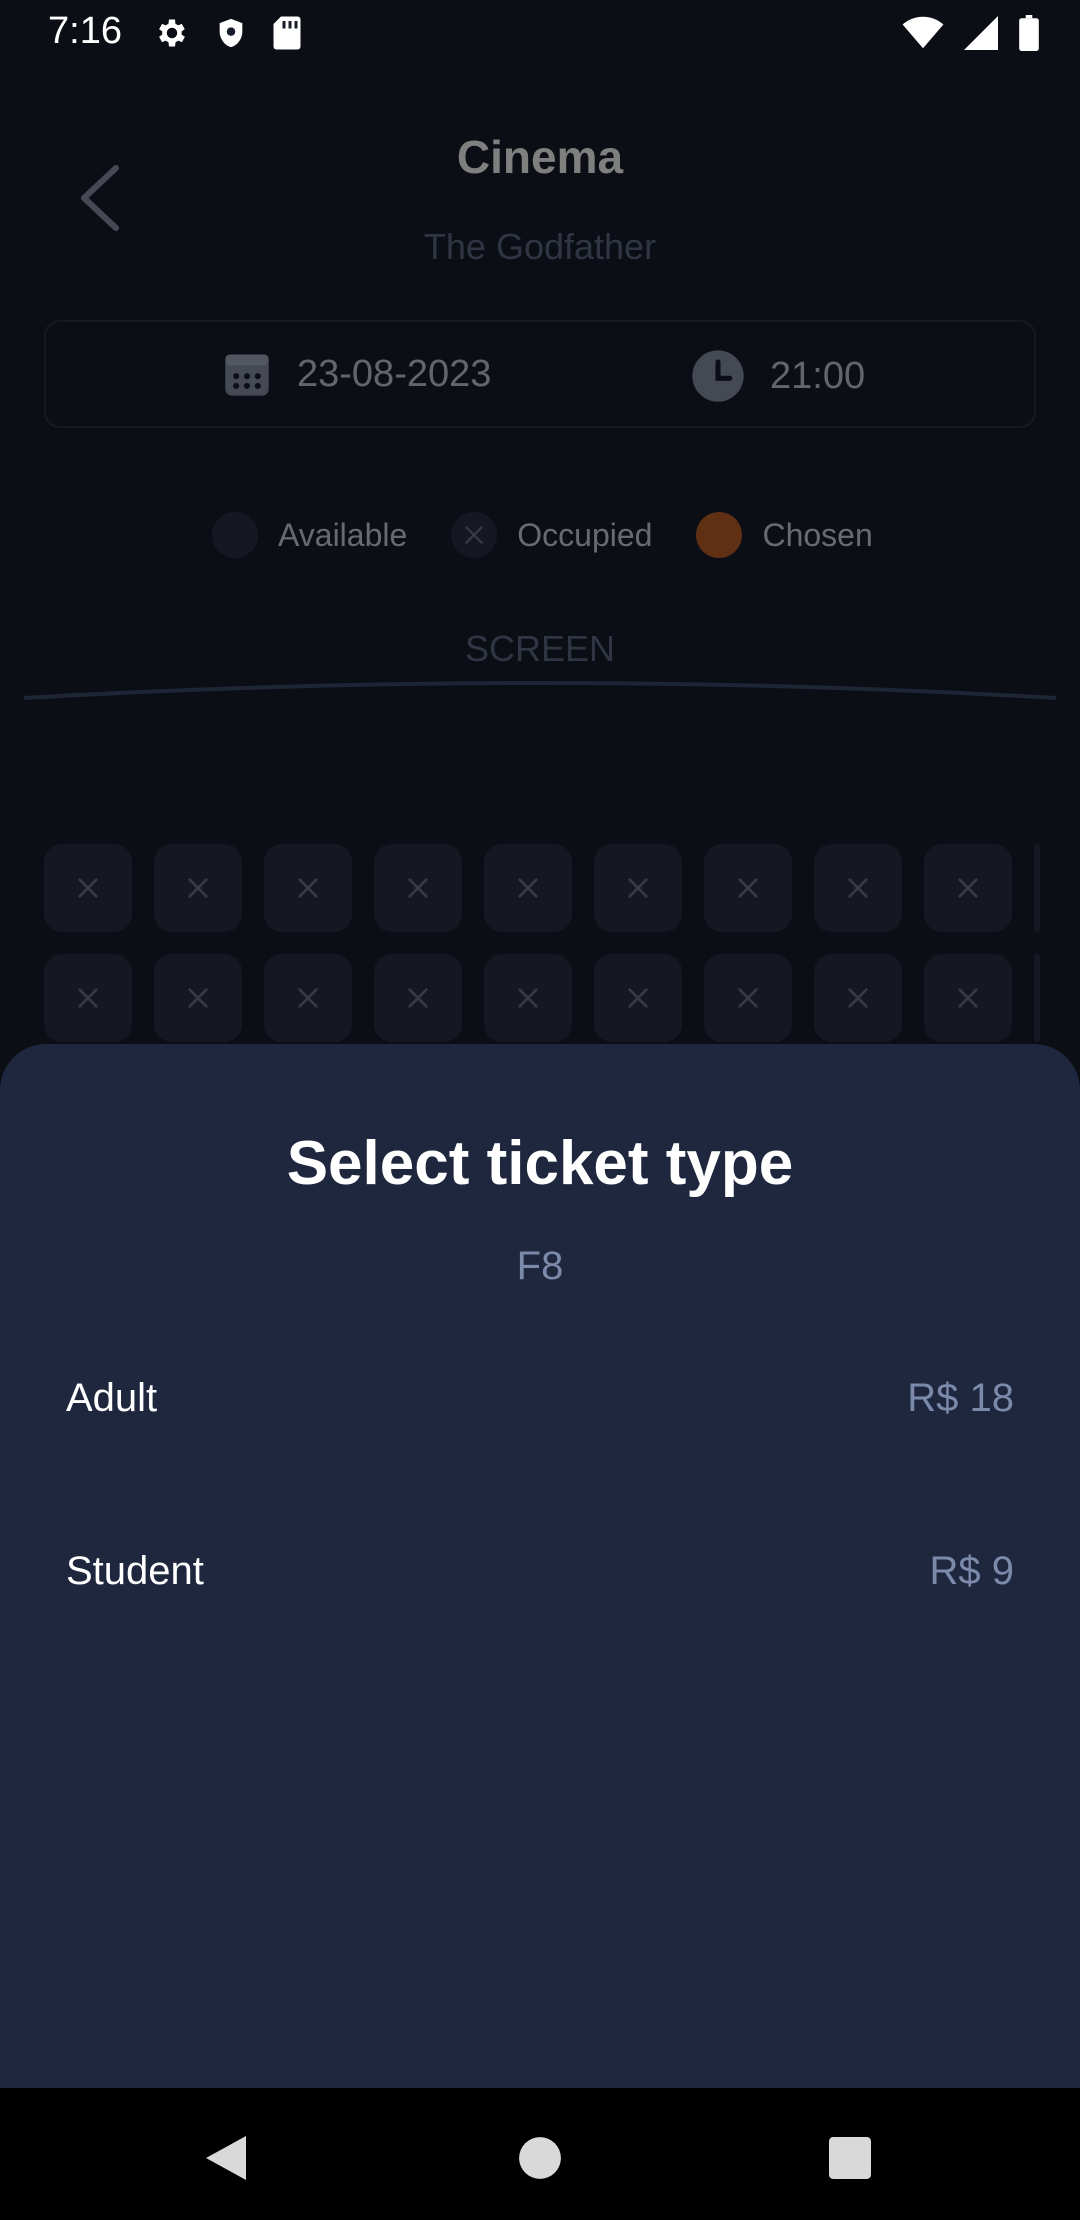  What do you see at coordinates (981, 35) in the screenshot?
I see `signal-icon` at bounding box center [981, 35].